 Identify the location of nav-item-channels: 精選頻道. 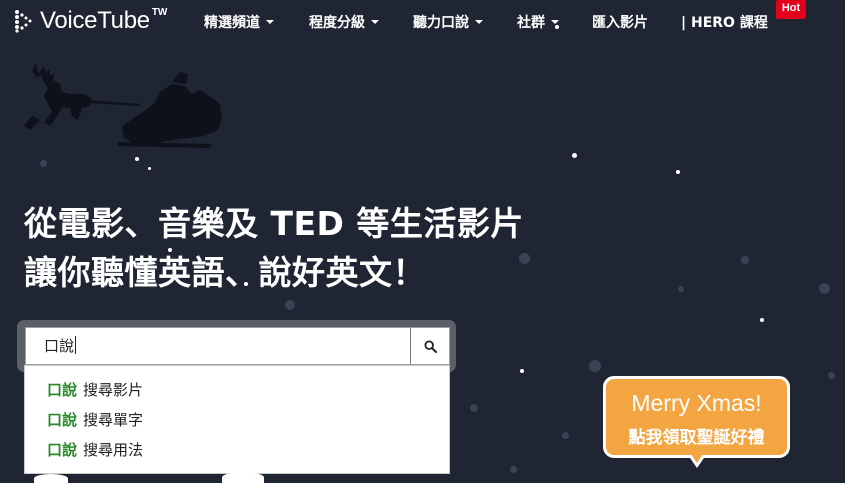
(239, 22).